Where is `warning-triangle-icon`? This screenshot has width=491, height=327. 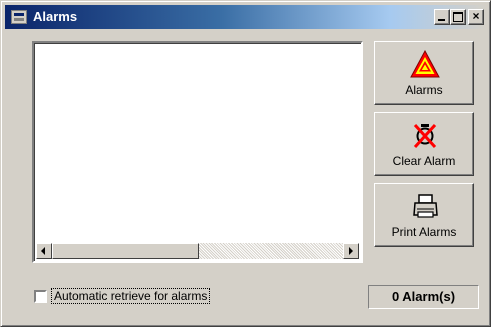
warning-triangle-icon is located at coordinates (425, 64).